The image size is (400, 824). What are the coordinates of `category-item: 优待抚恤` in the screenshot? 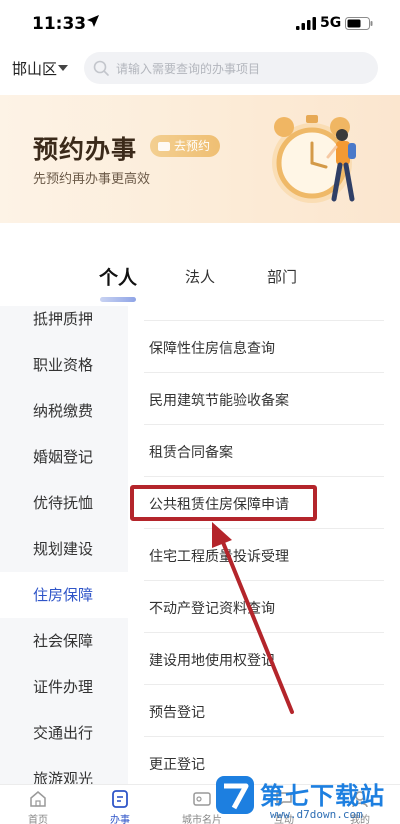 It's located at (64, 503).